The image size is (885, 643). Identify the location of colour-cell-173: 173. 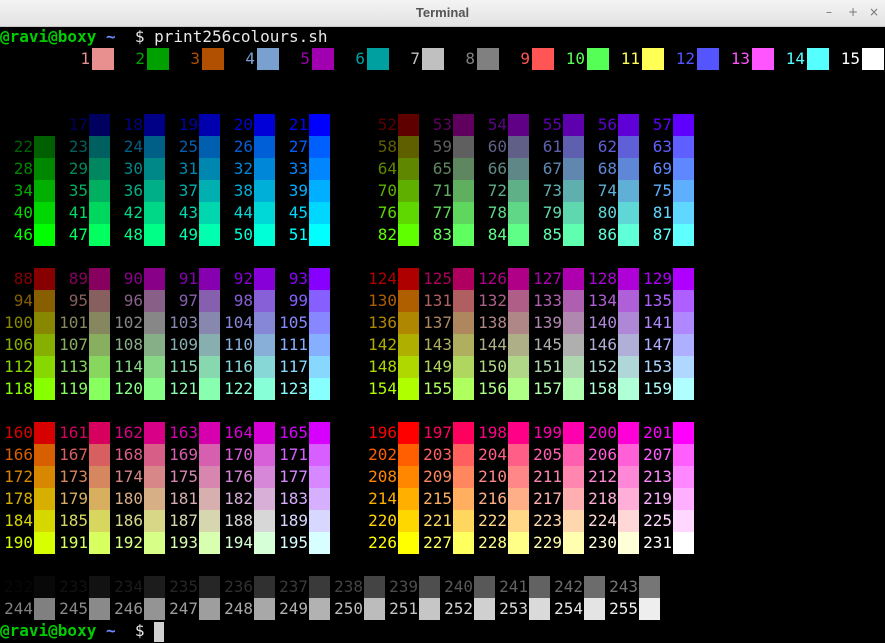
(82, 477).